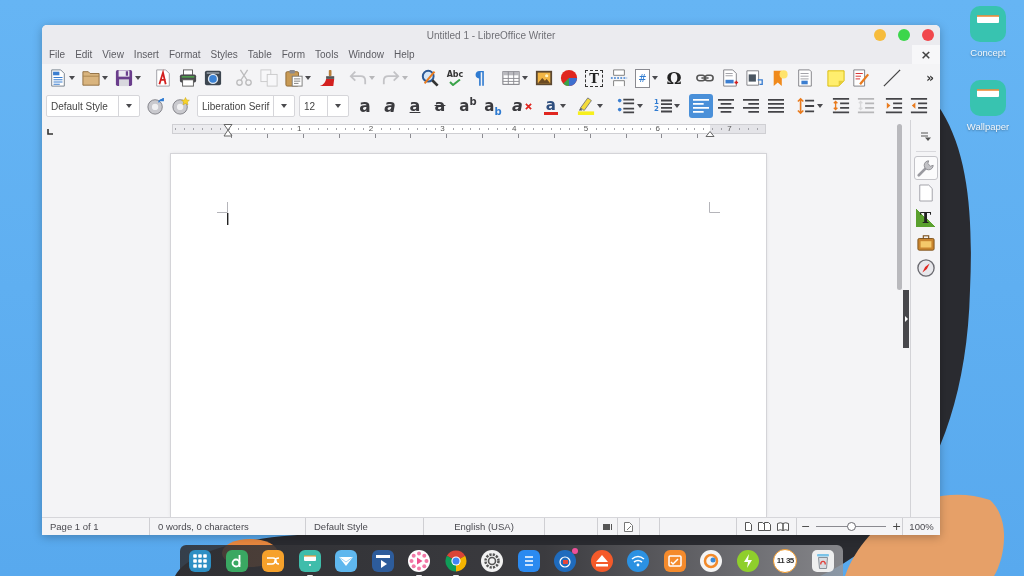 The width and height of the screenshot is (1024, 576). What do you see at coordinates (522, 106) in the screenshot?
I see `clear-formatting-button: a` at bounding box center [522, 106].